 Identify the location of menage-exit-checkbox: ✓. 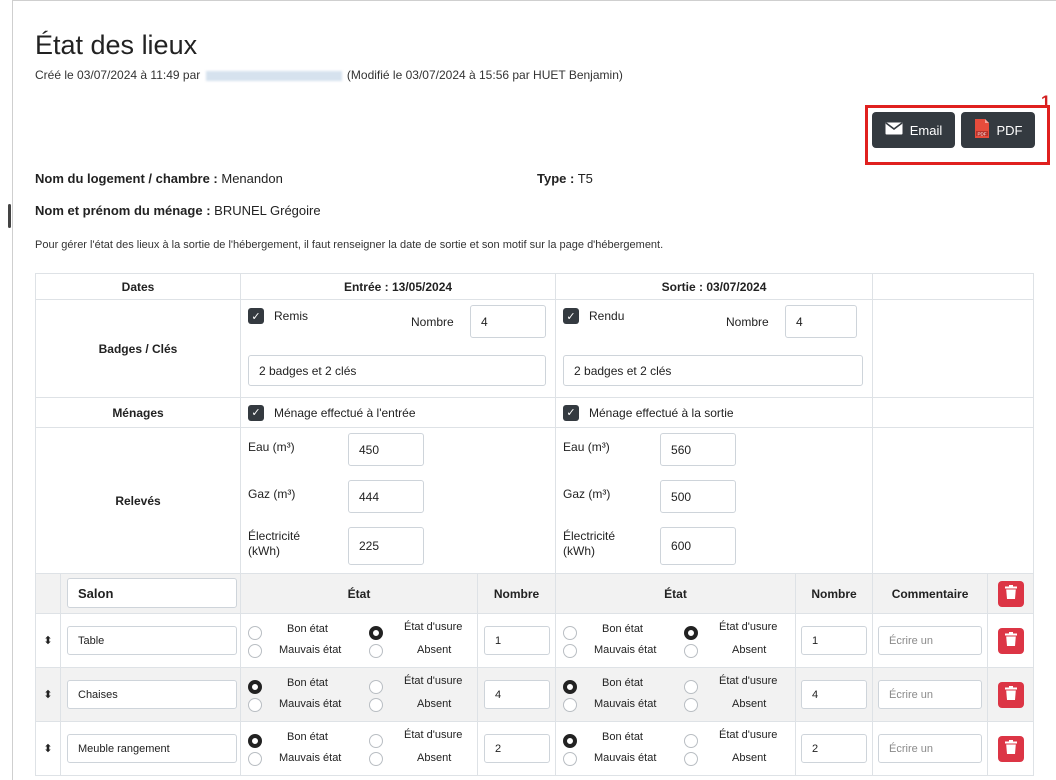
(571, 412).